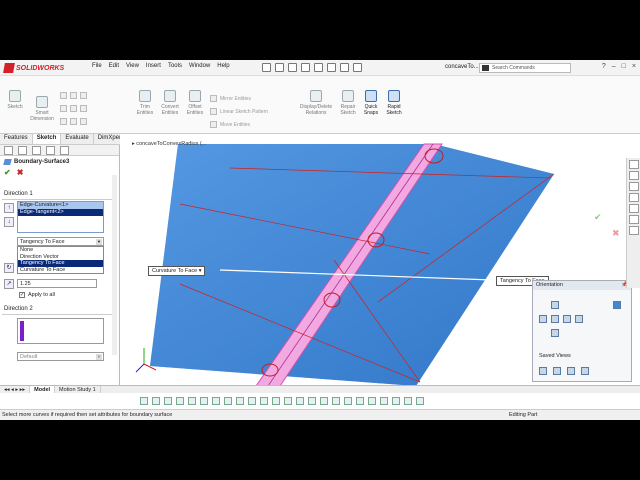 The image size is (640, 480). What do you see at coordinates (175, 66) in the screenshot?
I see `menu-tools: Tools` at bounding box center [175, 66].